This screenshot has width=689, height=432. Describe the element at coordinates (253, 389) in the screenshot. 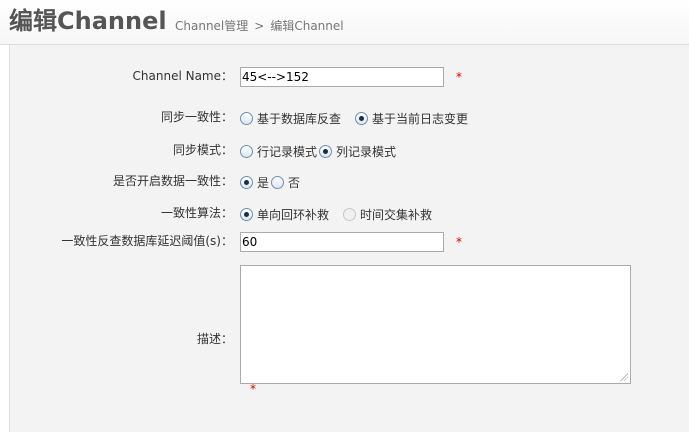

I see `description-required-mark: *` at that location.